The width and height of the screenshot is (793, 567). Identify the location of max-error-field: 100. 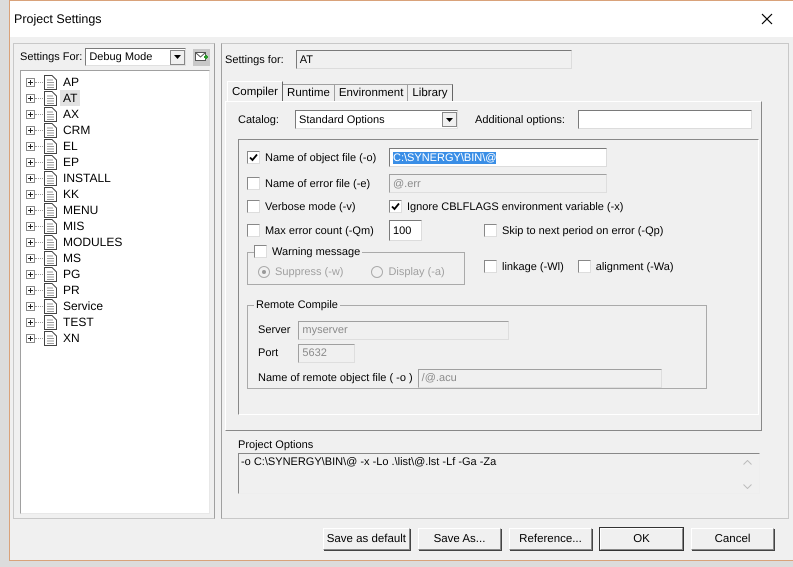
(405, 230).